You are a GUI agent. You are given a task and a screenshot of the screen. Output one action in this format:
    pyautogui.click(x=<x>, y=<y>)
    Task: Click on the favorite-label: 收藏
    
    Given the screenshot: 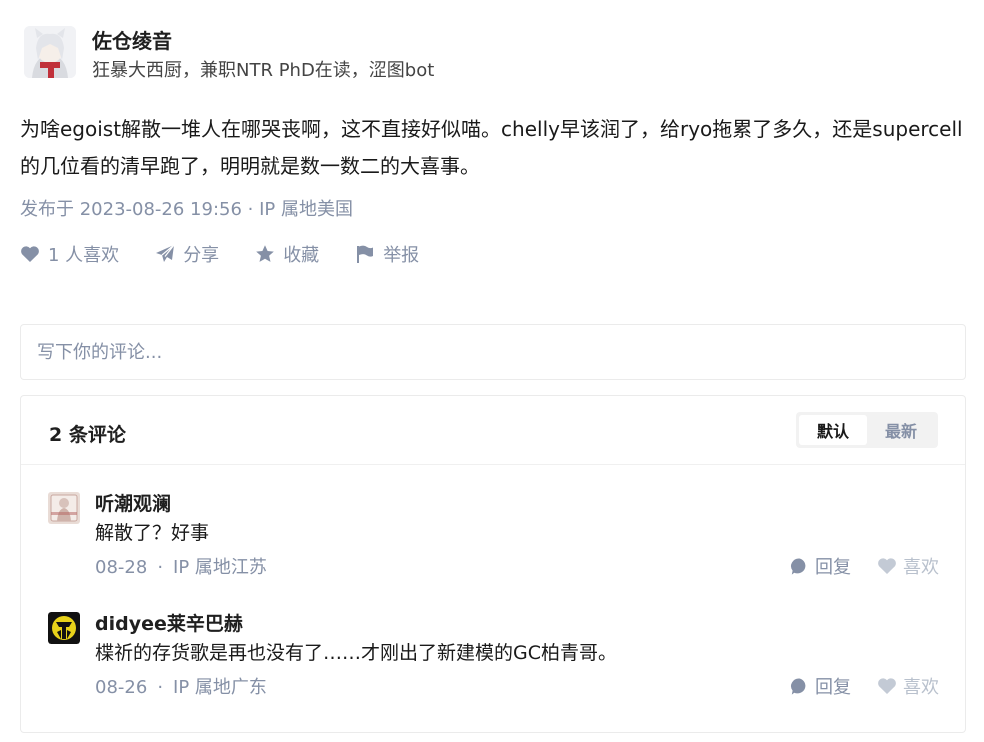 What is the action you would take?
    pyautogui.click(x=301, y=255)
    